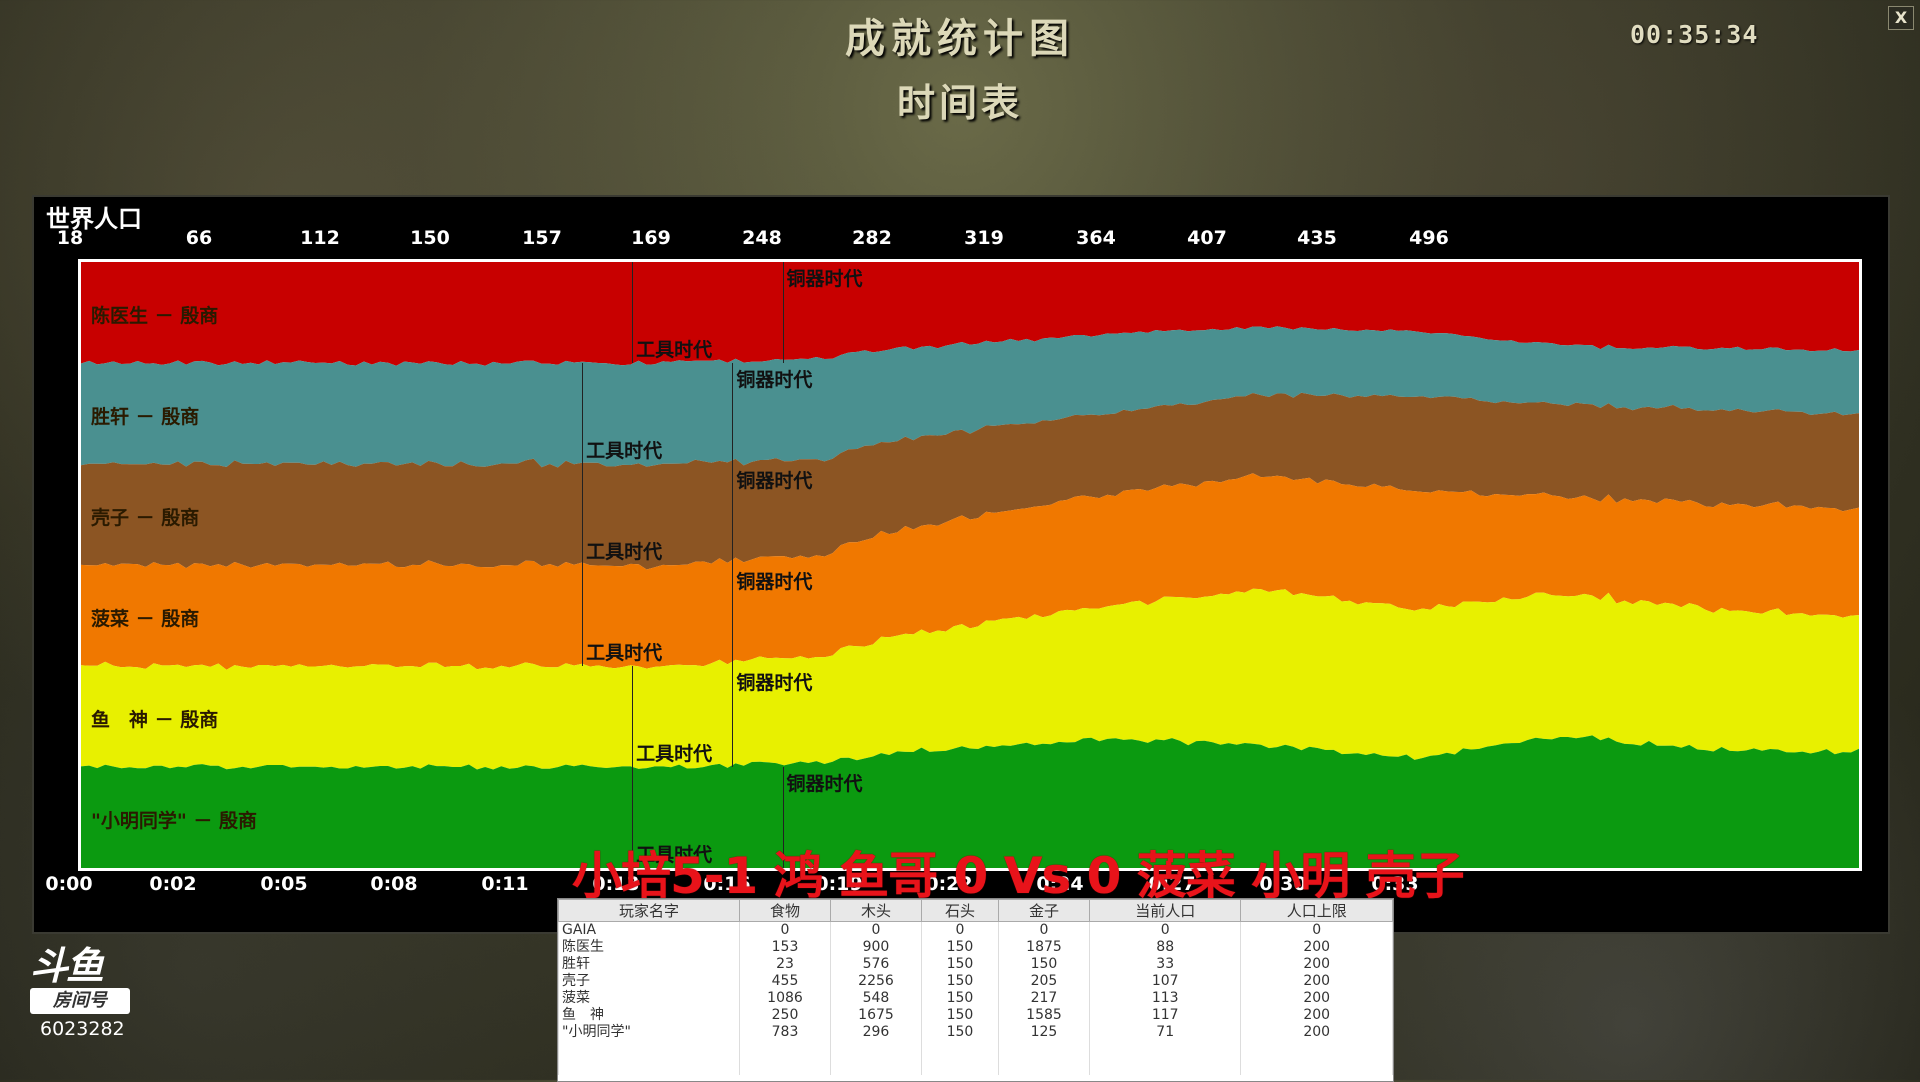 This screenshot has width=1920, height=1082. What do you see at coordinates (875, 910) in the screenshot?
I see `stats-column-header: 木头` at bounding box center [875, 910].